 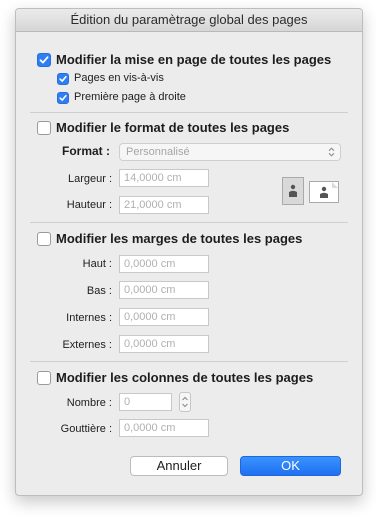 I want to click on format-section-checkbox, so click(x=44, y=128).